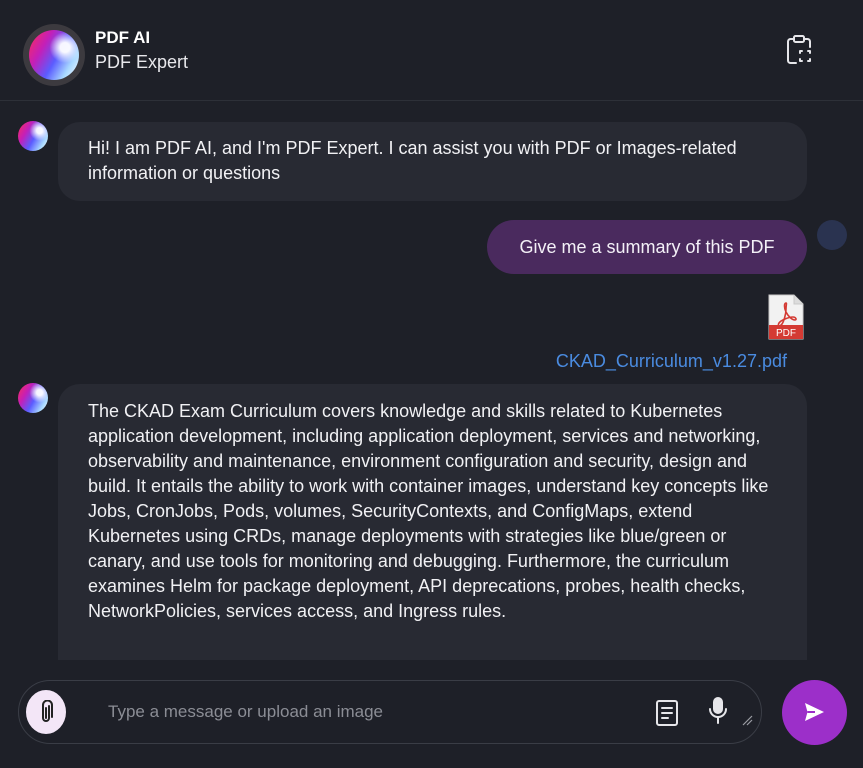  I want to click on send-button, so click(814, 712).